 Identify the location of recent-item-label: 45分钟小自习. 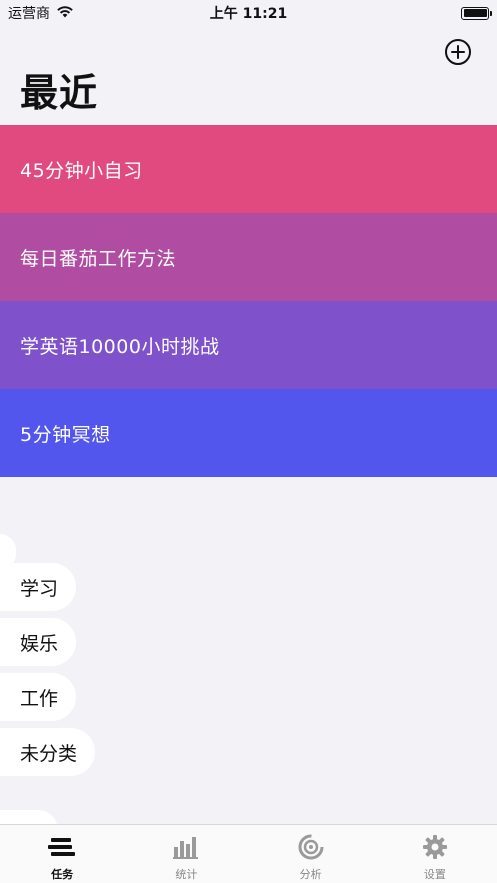
(81, 170).